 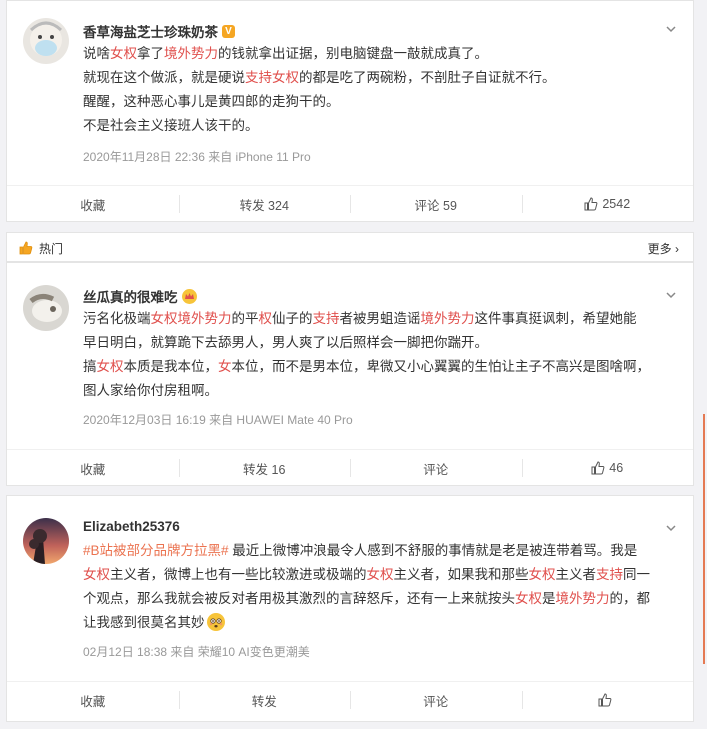 I want to click on like-button: 2542, so click(x=607, y=204).